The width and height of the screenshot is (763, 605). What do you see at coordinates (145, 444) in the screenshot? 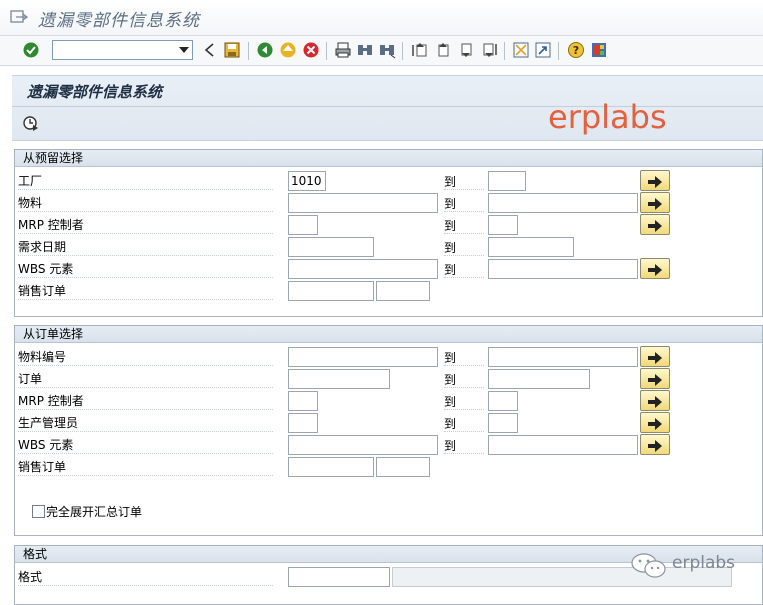
I see `field-label: WBS 元素` at bounding box center [145, 444].